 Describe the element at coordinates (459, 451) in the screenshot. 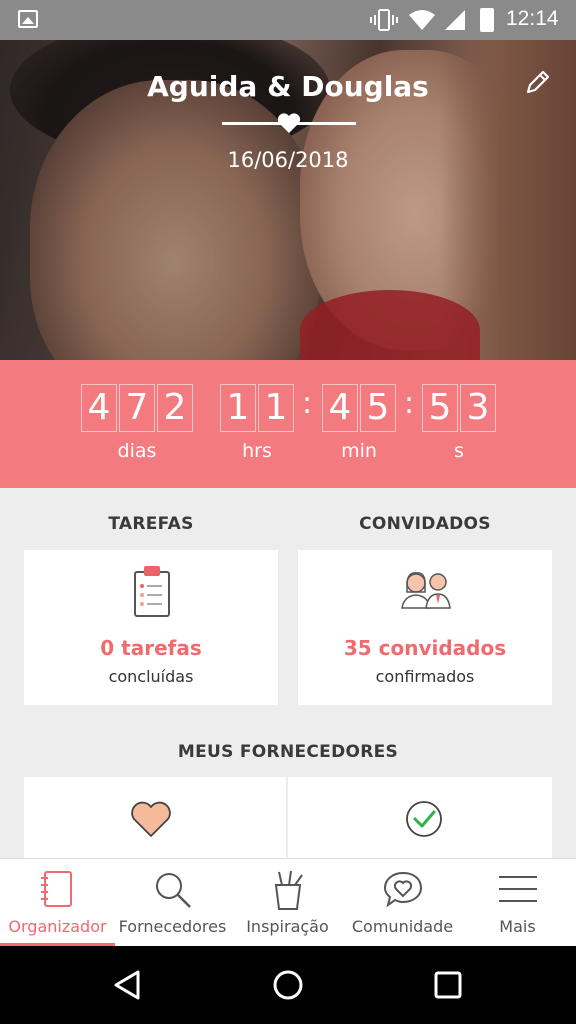

I see `countdown-label-seconds: s` at that location.